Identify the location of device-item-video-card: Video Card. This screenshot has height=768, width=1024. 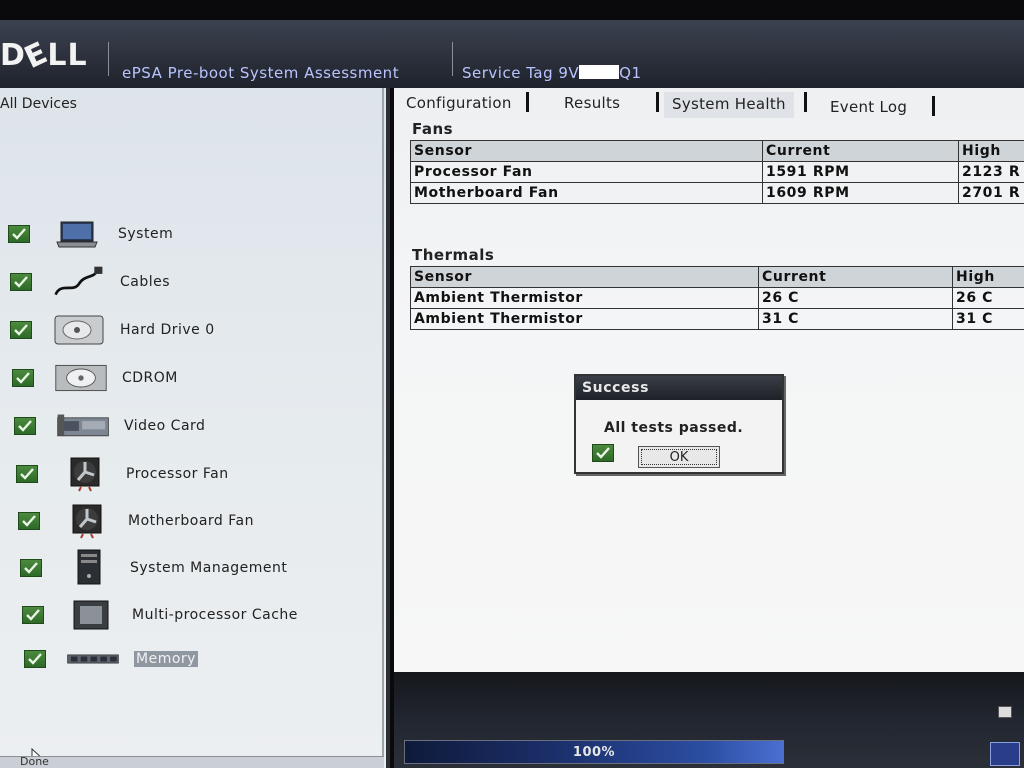
(109, 426).